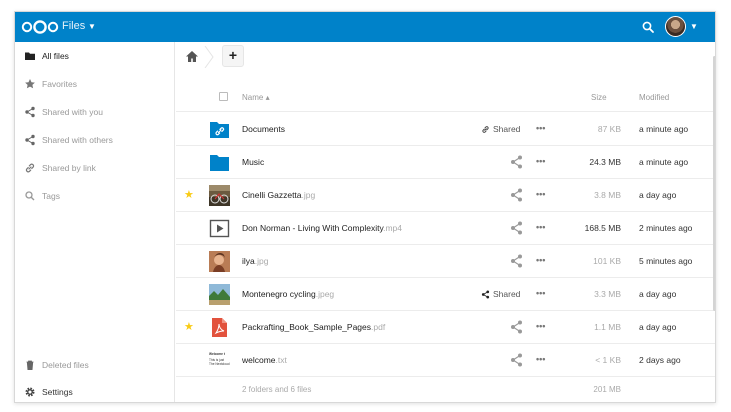 This screenshot has height=412, width=731. Describe the element at coordinates (30, 365) in the screenshot. I see `trash-icon` at that location.